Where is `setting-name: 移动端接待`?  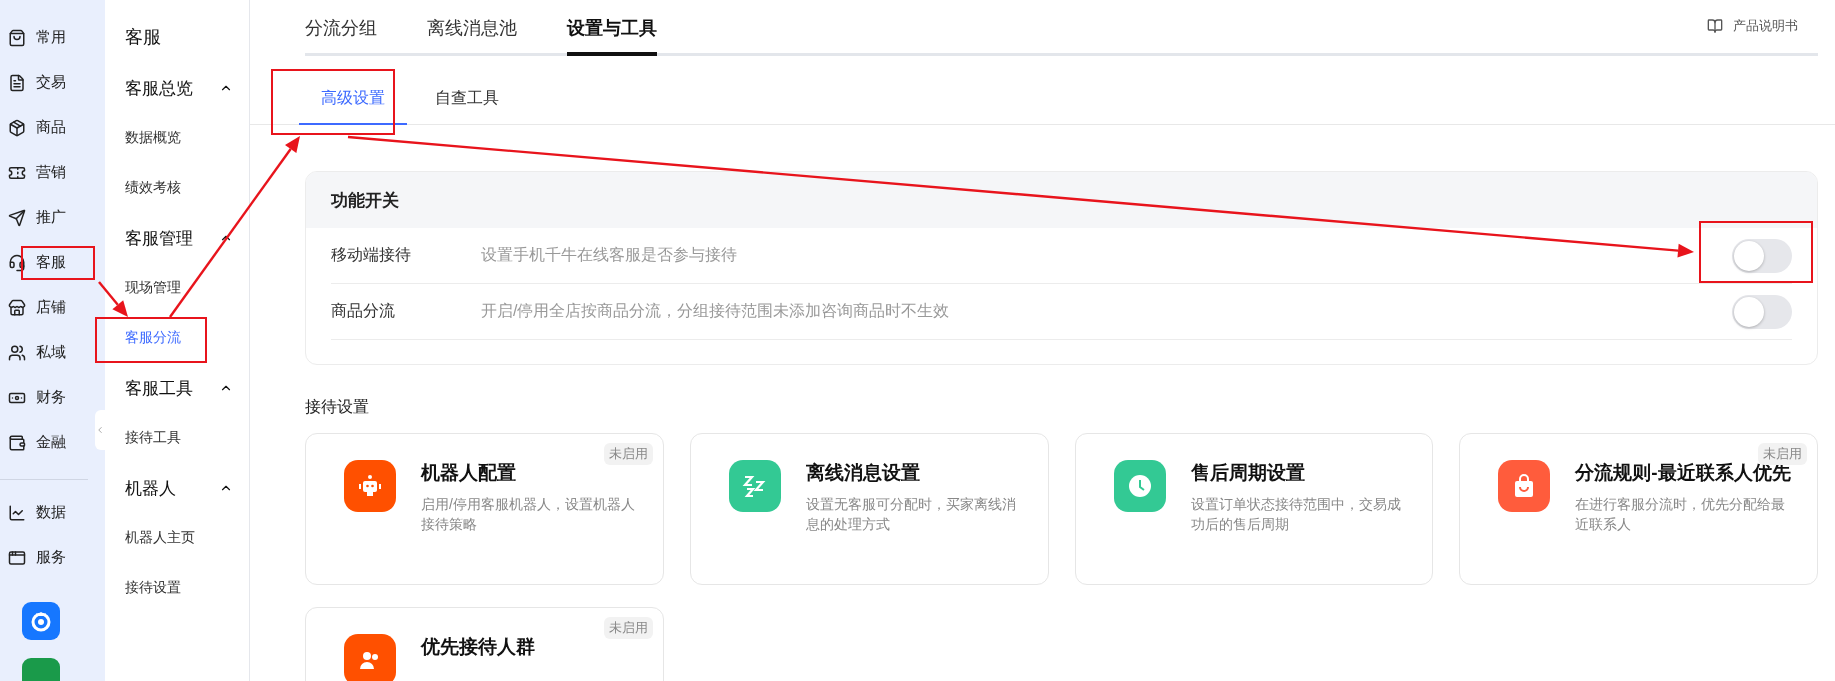 setting-name: 移动端接待 is located at coordinates (371, 255).